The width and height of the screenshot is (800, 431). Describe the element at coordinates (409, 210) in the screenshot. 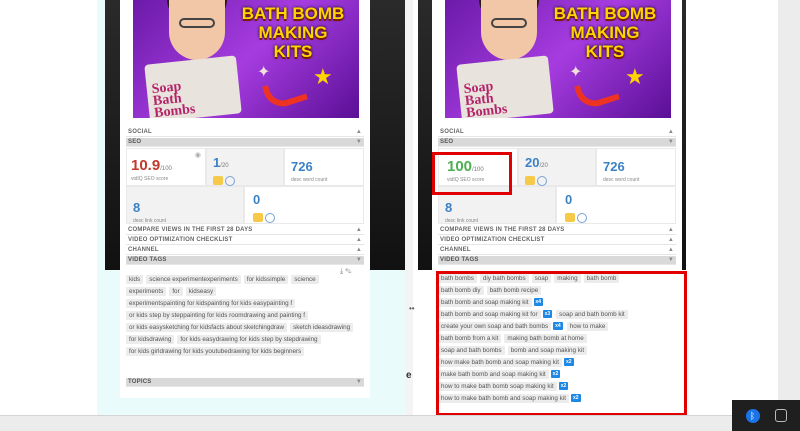

I see `divider-scrollbar` at that location.